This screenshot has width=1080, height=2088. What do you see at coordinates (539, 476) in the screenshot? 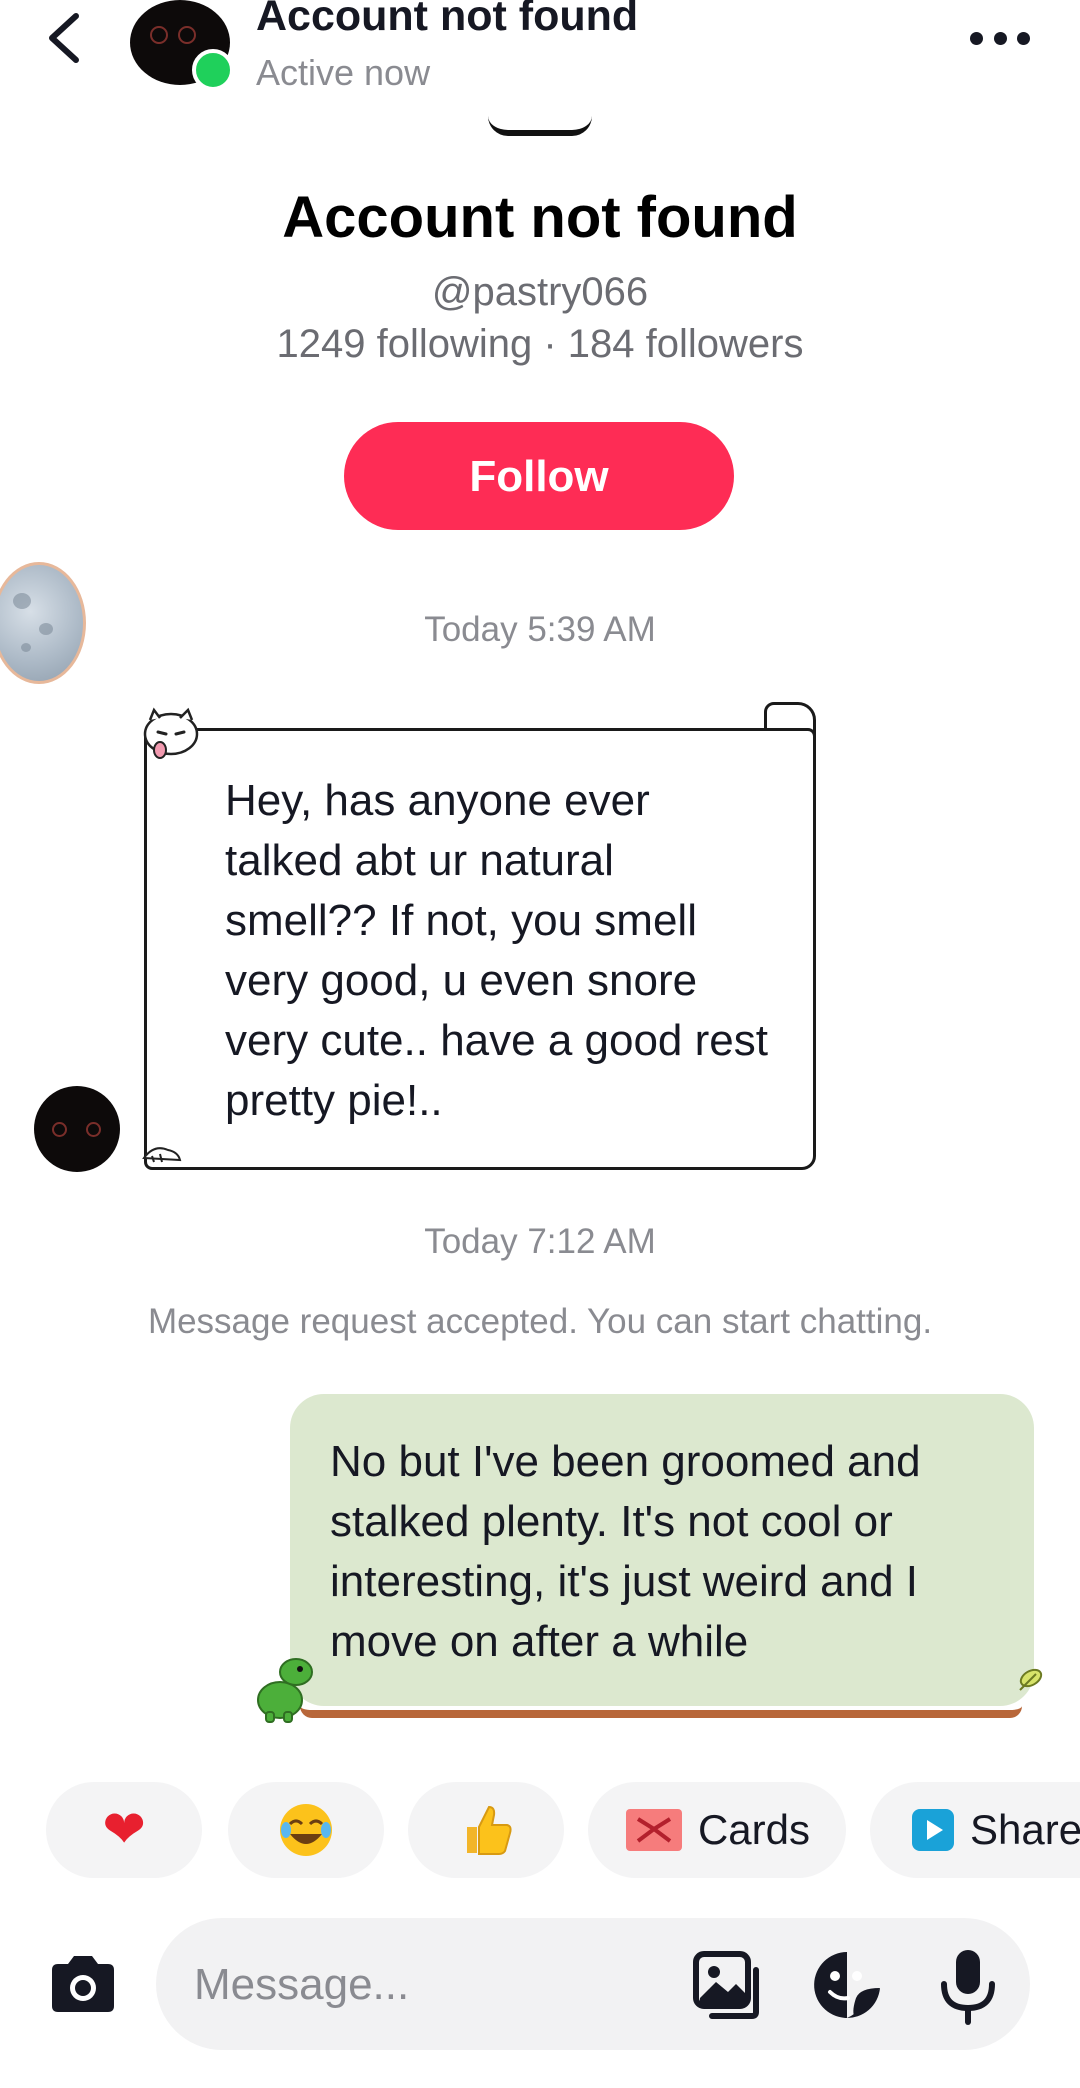
I see `follow-button: Follow` at bounding box center [539, 476].